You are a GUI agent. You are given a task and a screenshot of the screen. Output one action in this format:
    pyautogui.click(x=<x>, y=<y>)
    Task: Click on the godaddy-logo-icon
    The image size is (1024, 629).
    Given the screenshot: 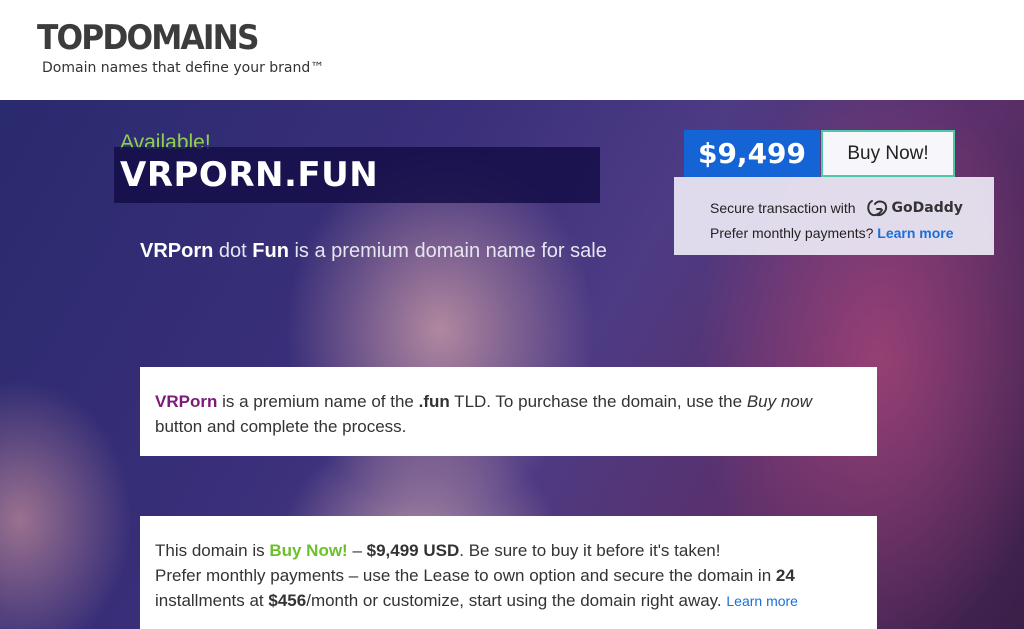 What is the action you would take?
    pyautogui.click(x=876, y=208)
    